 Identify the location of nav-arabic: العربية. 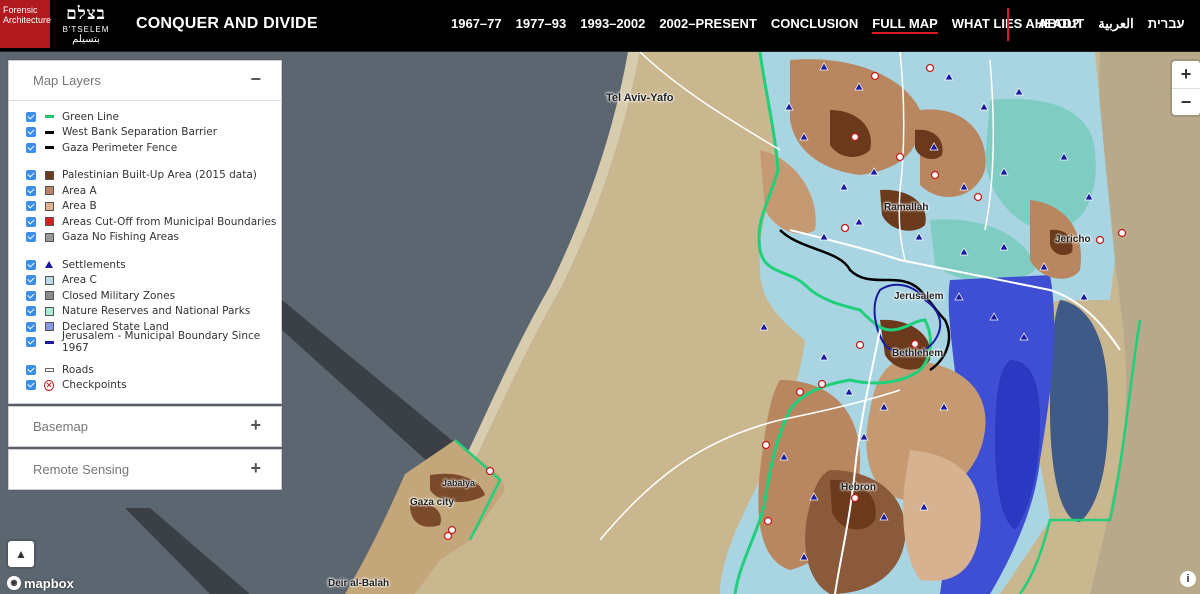
(1116, 25).